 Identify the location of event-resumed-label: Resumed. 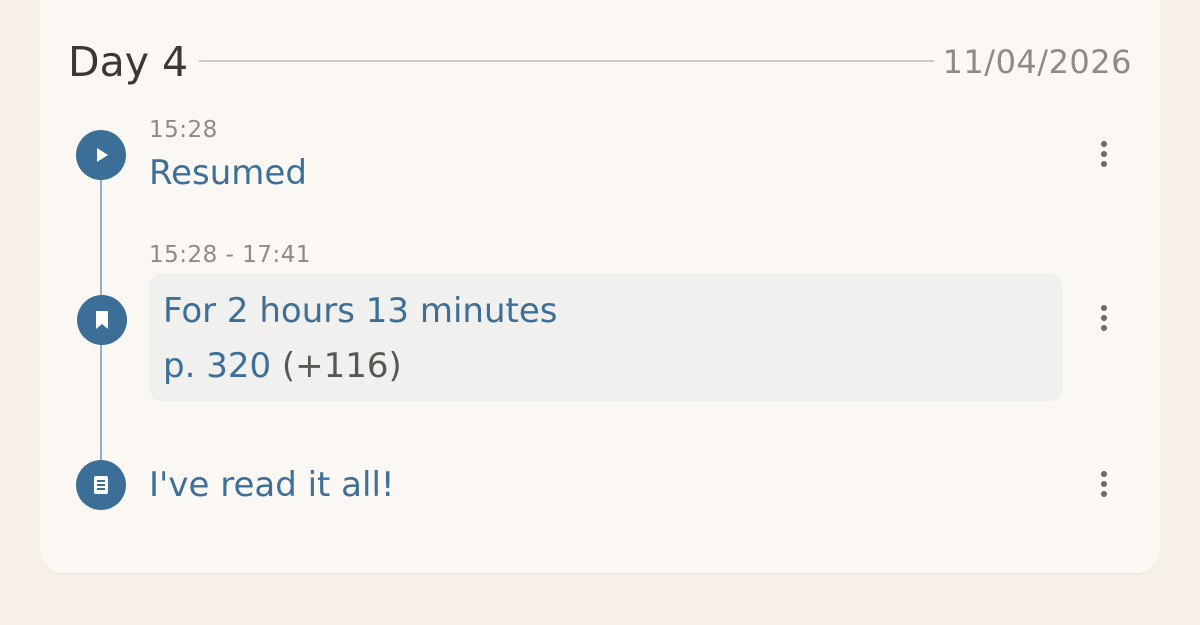
(228, 173).